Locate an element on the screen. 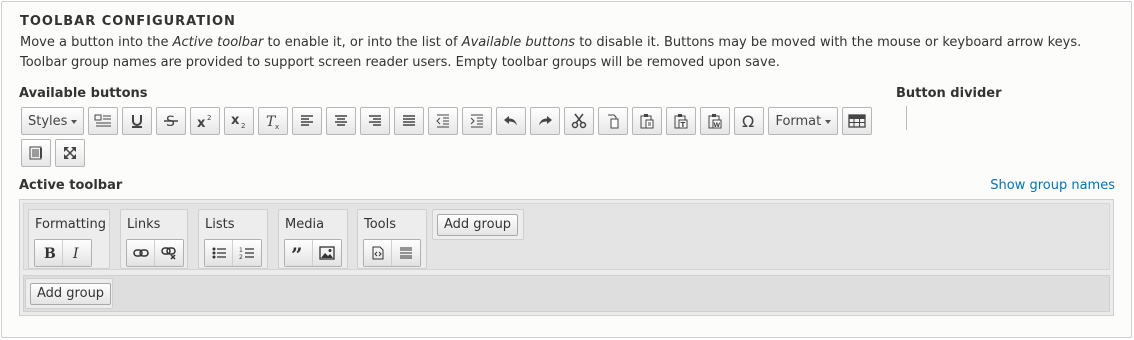 The height and width of the screenshot is (340, 1134). numbered-list-button: 12 is located at coordinates (247, 253).